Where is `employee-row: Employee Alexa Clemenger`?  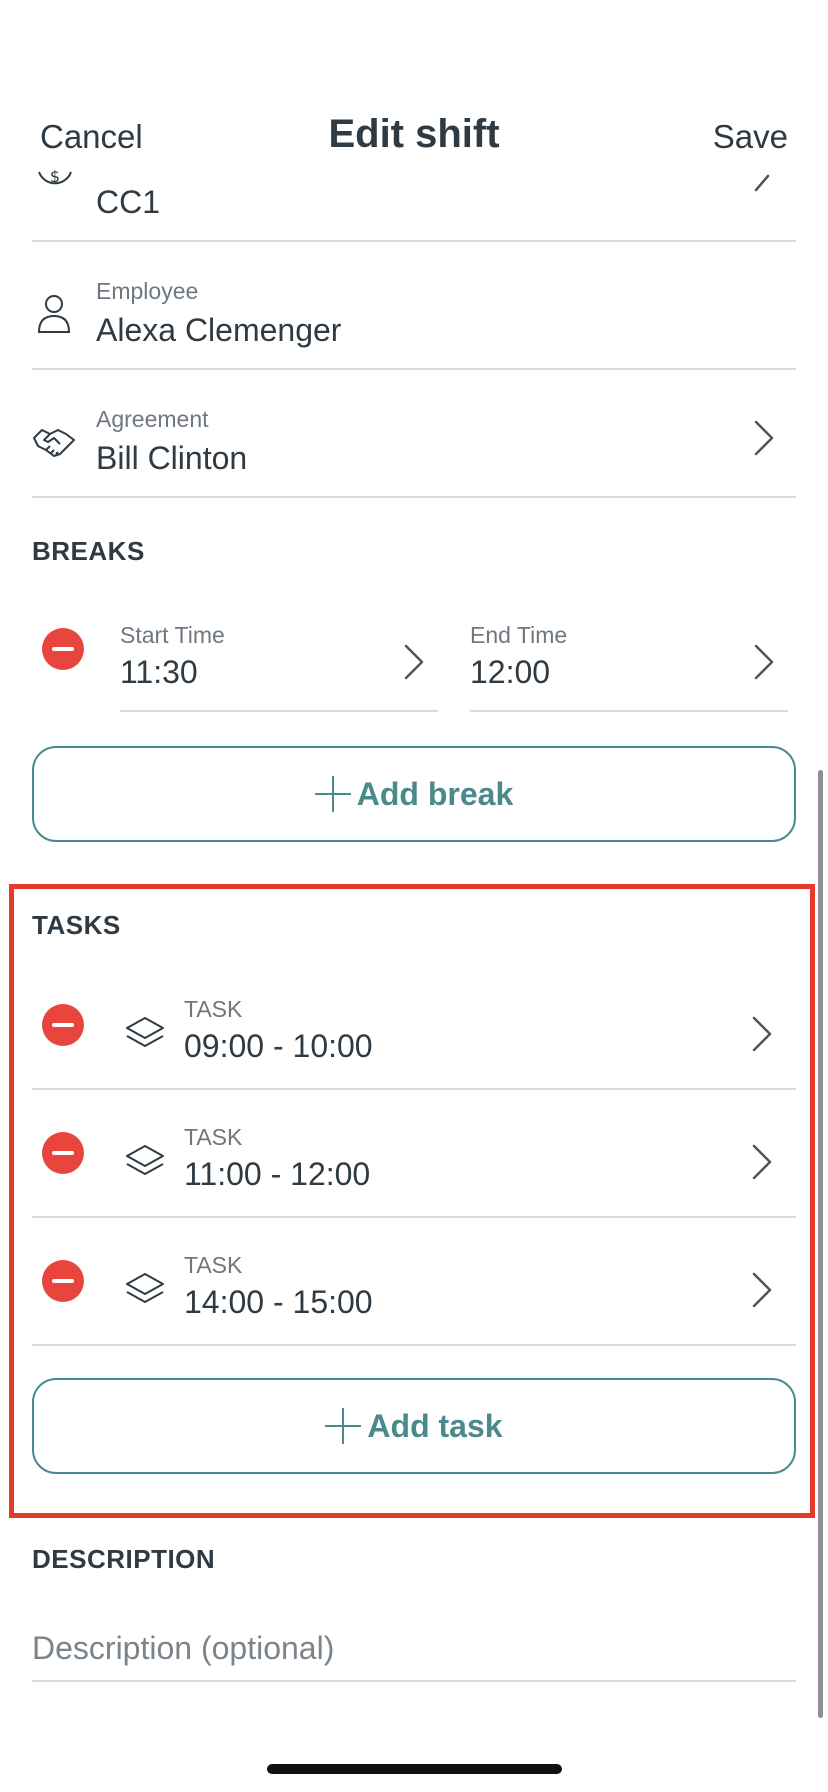 employee-row: Employee Alexa Clemenger is located at coordinates (414, 321).